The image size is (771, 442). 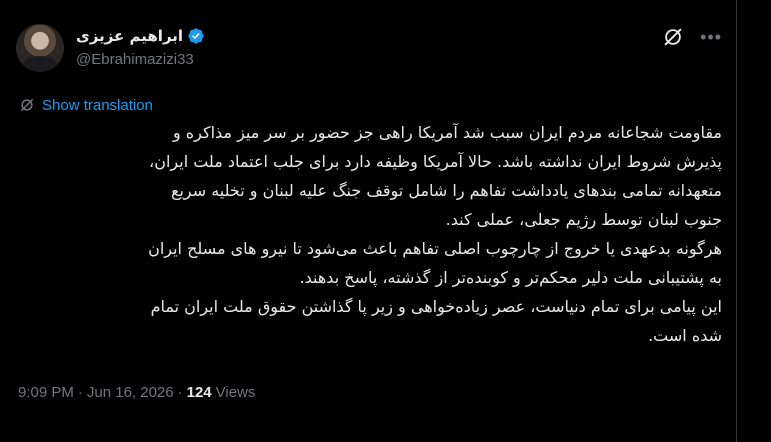 I want to click on tweet-line: جنوب لبنان توسط رژیم جعلی، عملی کند., so click(x=583, y=219).